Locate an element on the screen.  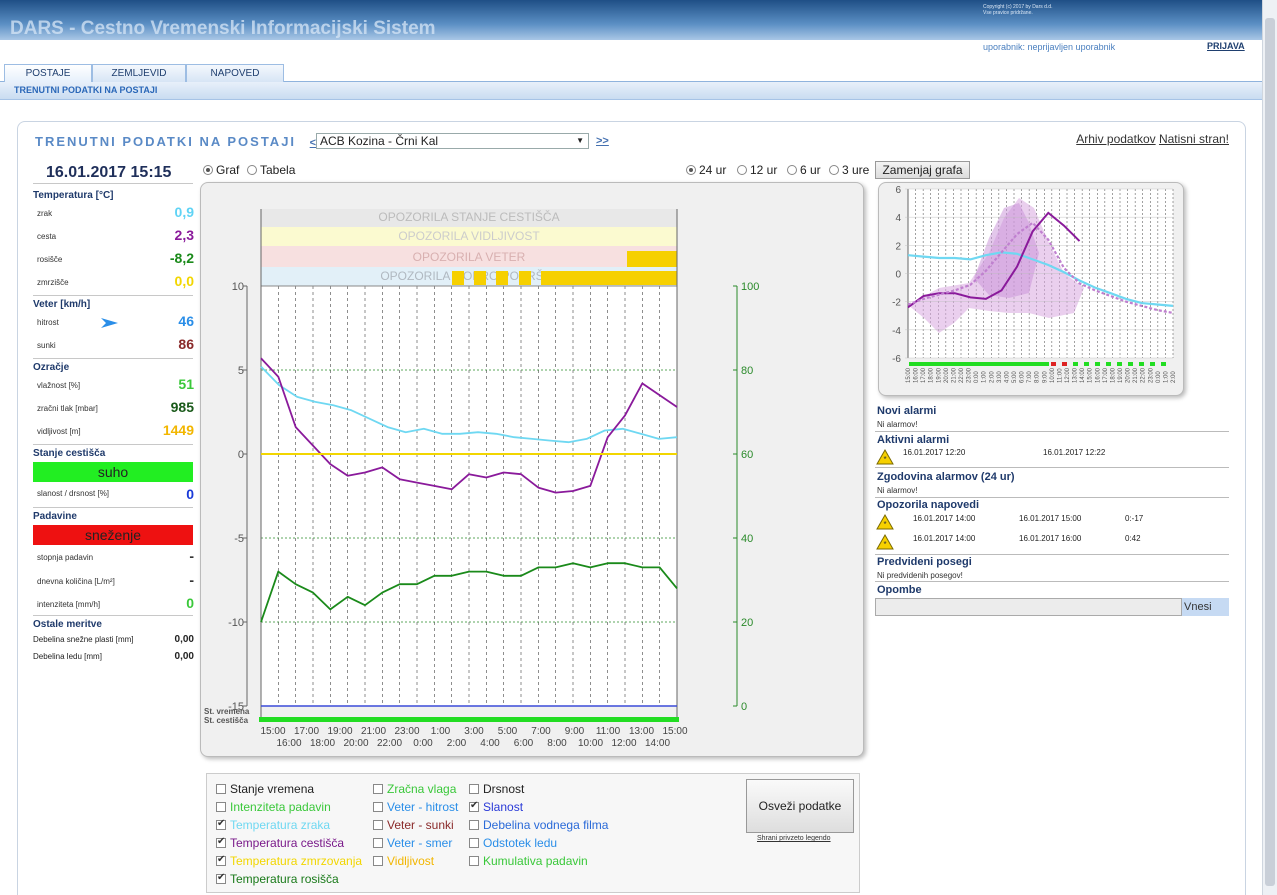
range-12-radio: 12 ur is located at coordinates (757, 170).